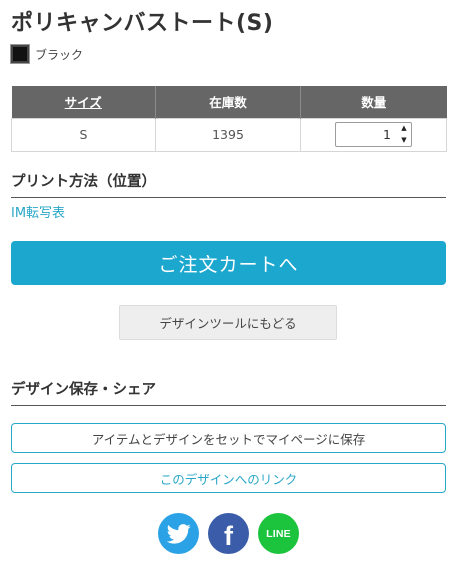 The height and width of the screenshot is (563, 459). Describe the element at coordinates (404, 129) in the screenshot. I see `increment-icon: ▲` at that location.